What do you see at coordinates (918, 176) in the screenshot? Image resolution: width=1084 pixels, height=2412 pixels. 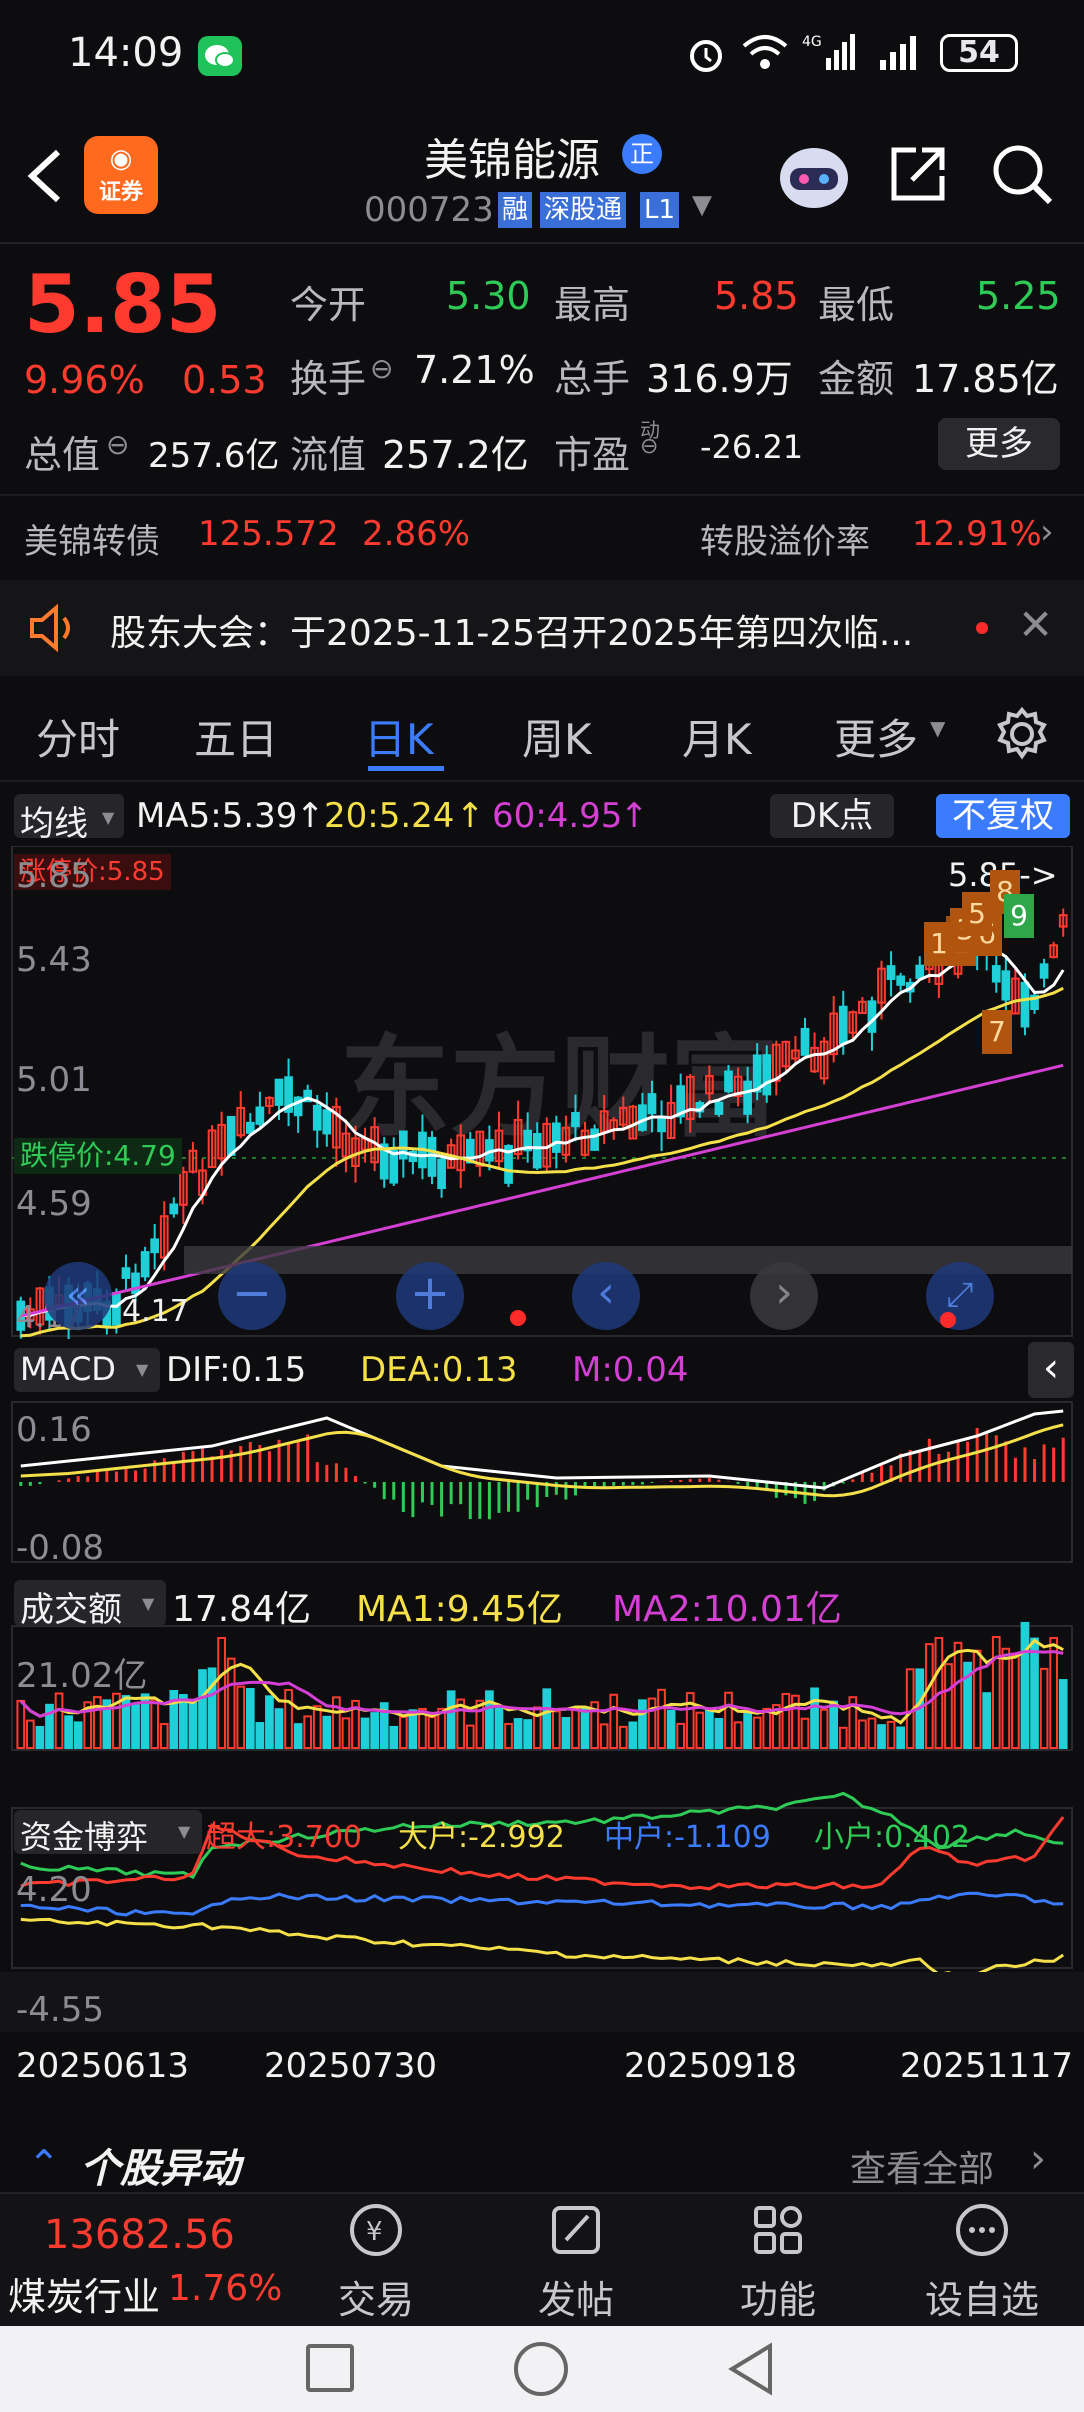 I see `share-icon` at bounding box center [918, 176].